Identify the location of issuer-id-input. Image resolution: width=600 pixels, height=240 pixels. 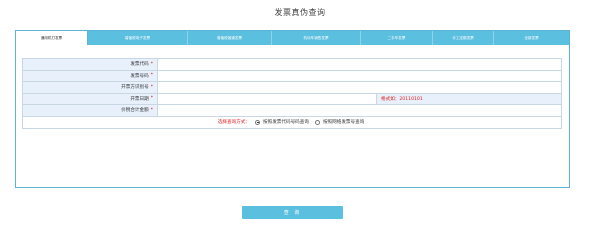
(359, 87).